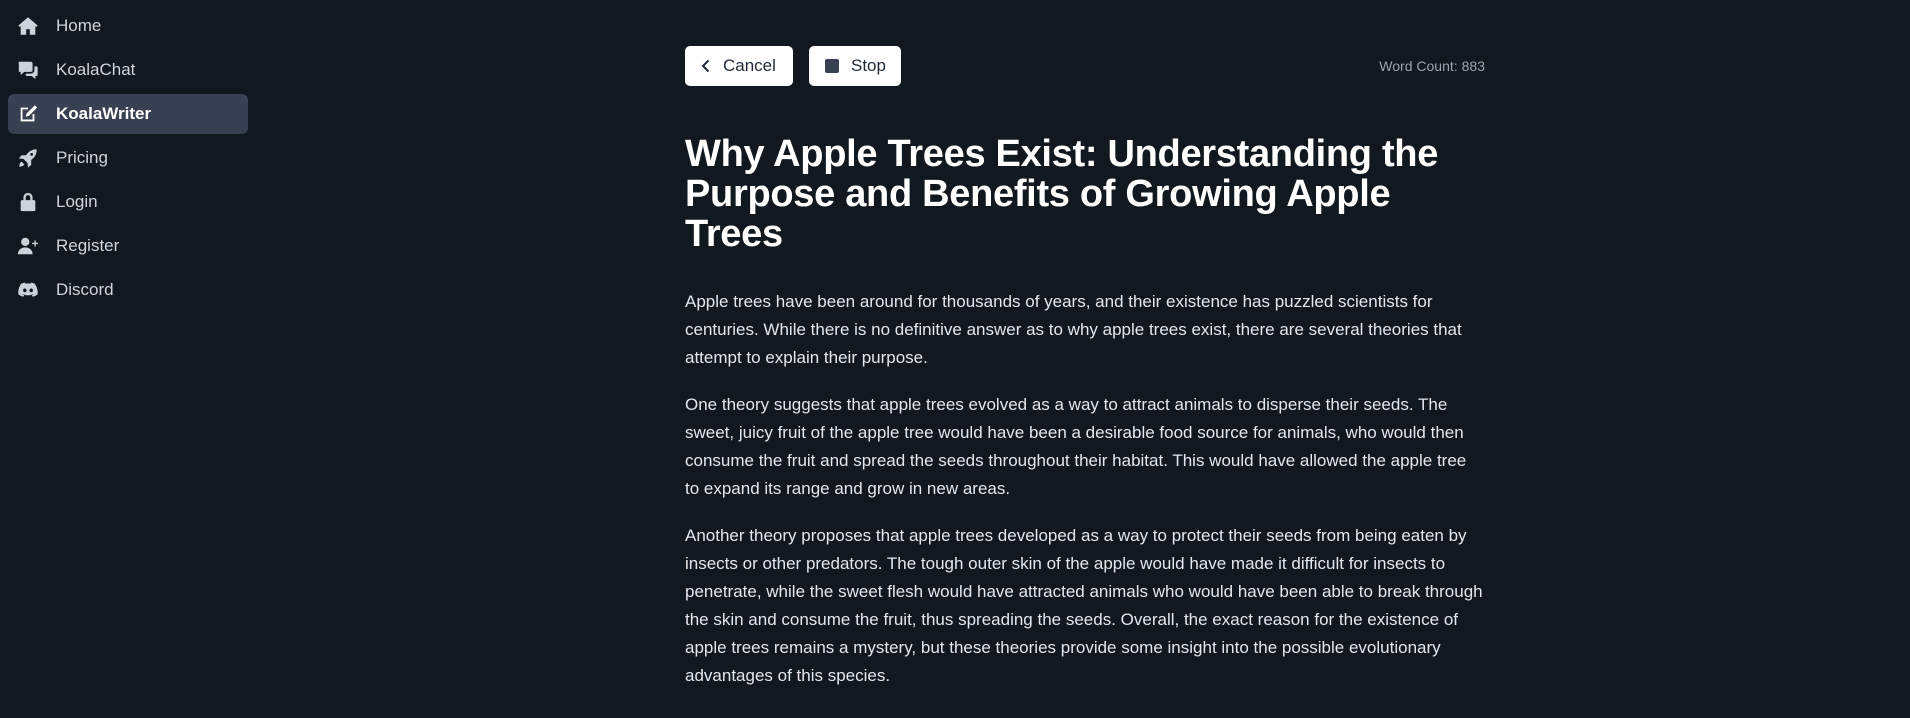  Describe the element at coordinates (128, 202) in the screenshot. I see `sidebar-item-login: Login` at that location.